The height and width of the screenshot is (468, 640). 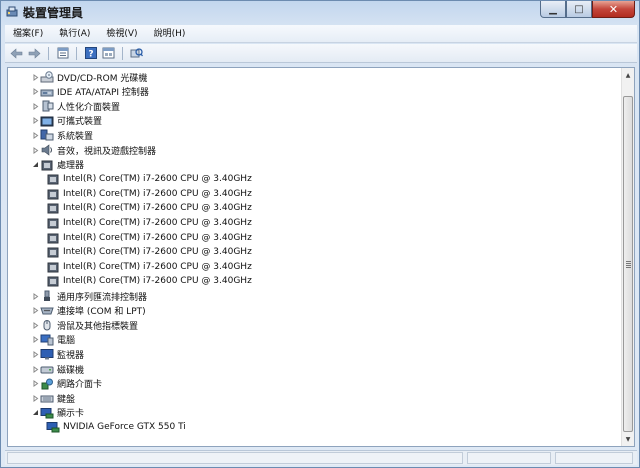 I want to click on tree-item-label: 電腦, so click(x=66, y=341).